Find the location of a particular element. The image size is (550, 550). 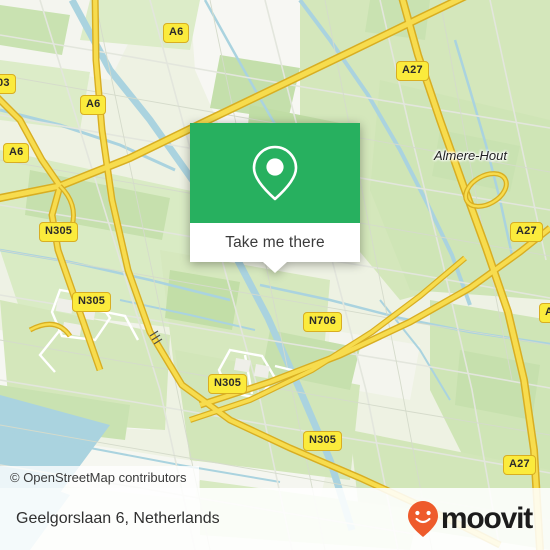

take-me-there-label: Take me there is located at coordinates (275, 242).